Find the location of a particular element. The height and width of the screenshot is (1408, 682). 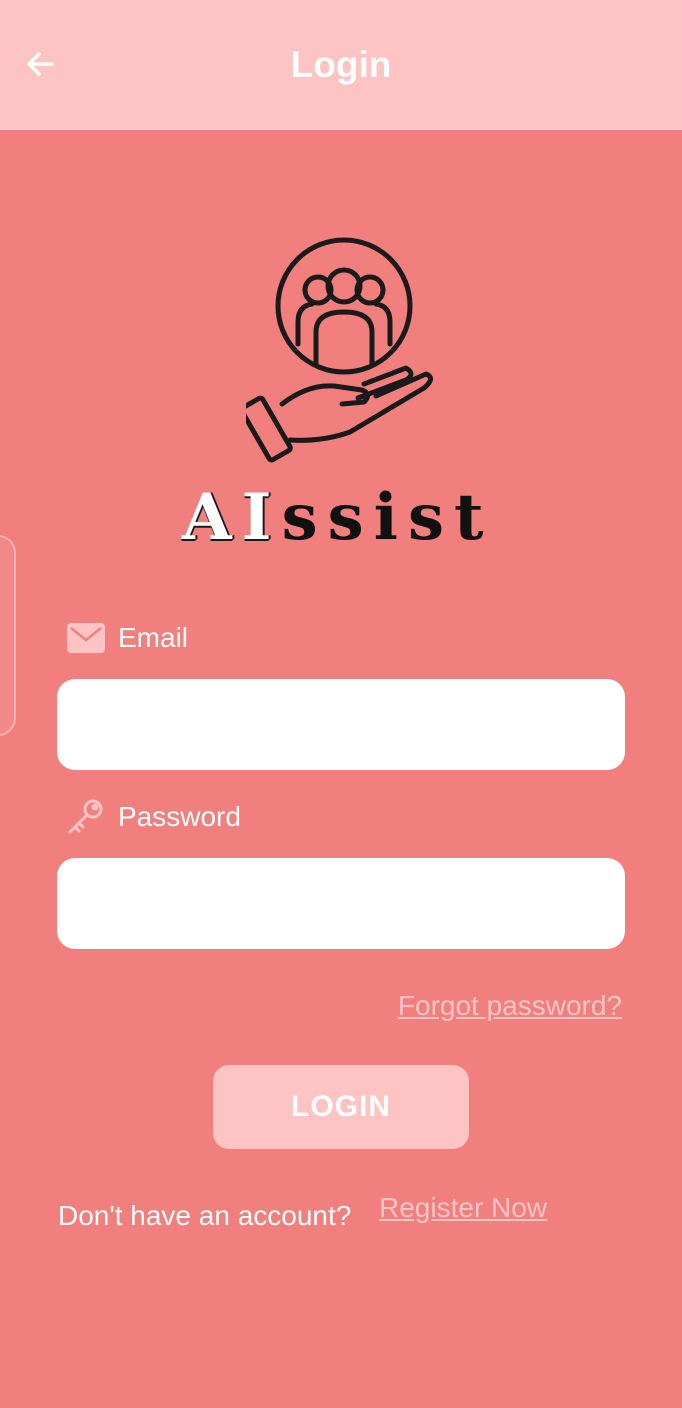

app-bar: Login is located at coordinates (341, 65).